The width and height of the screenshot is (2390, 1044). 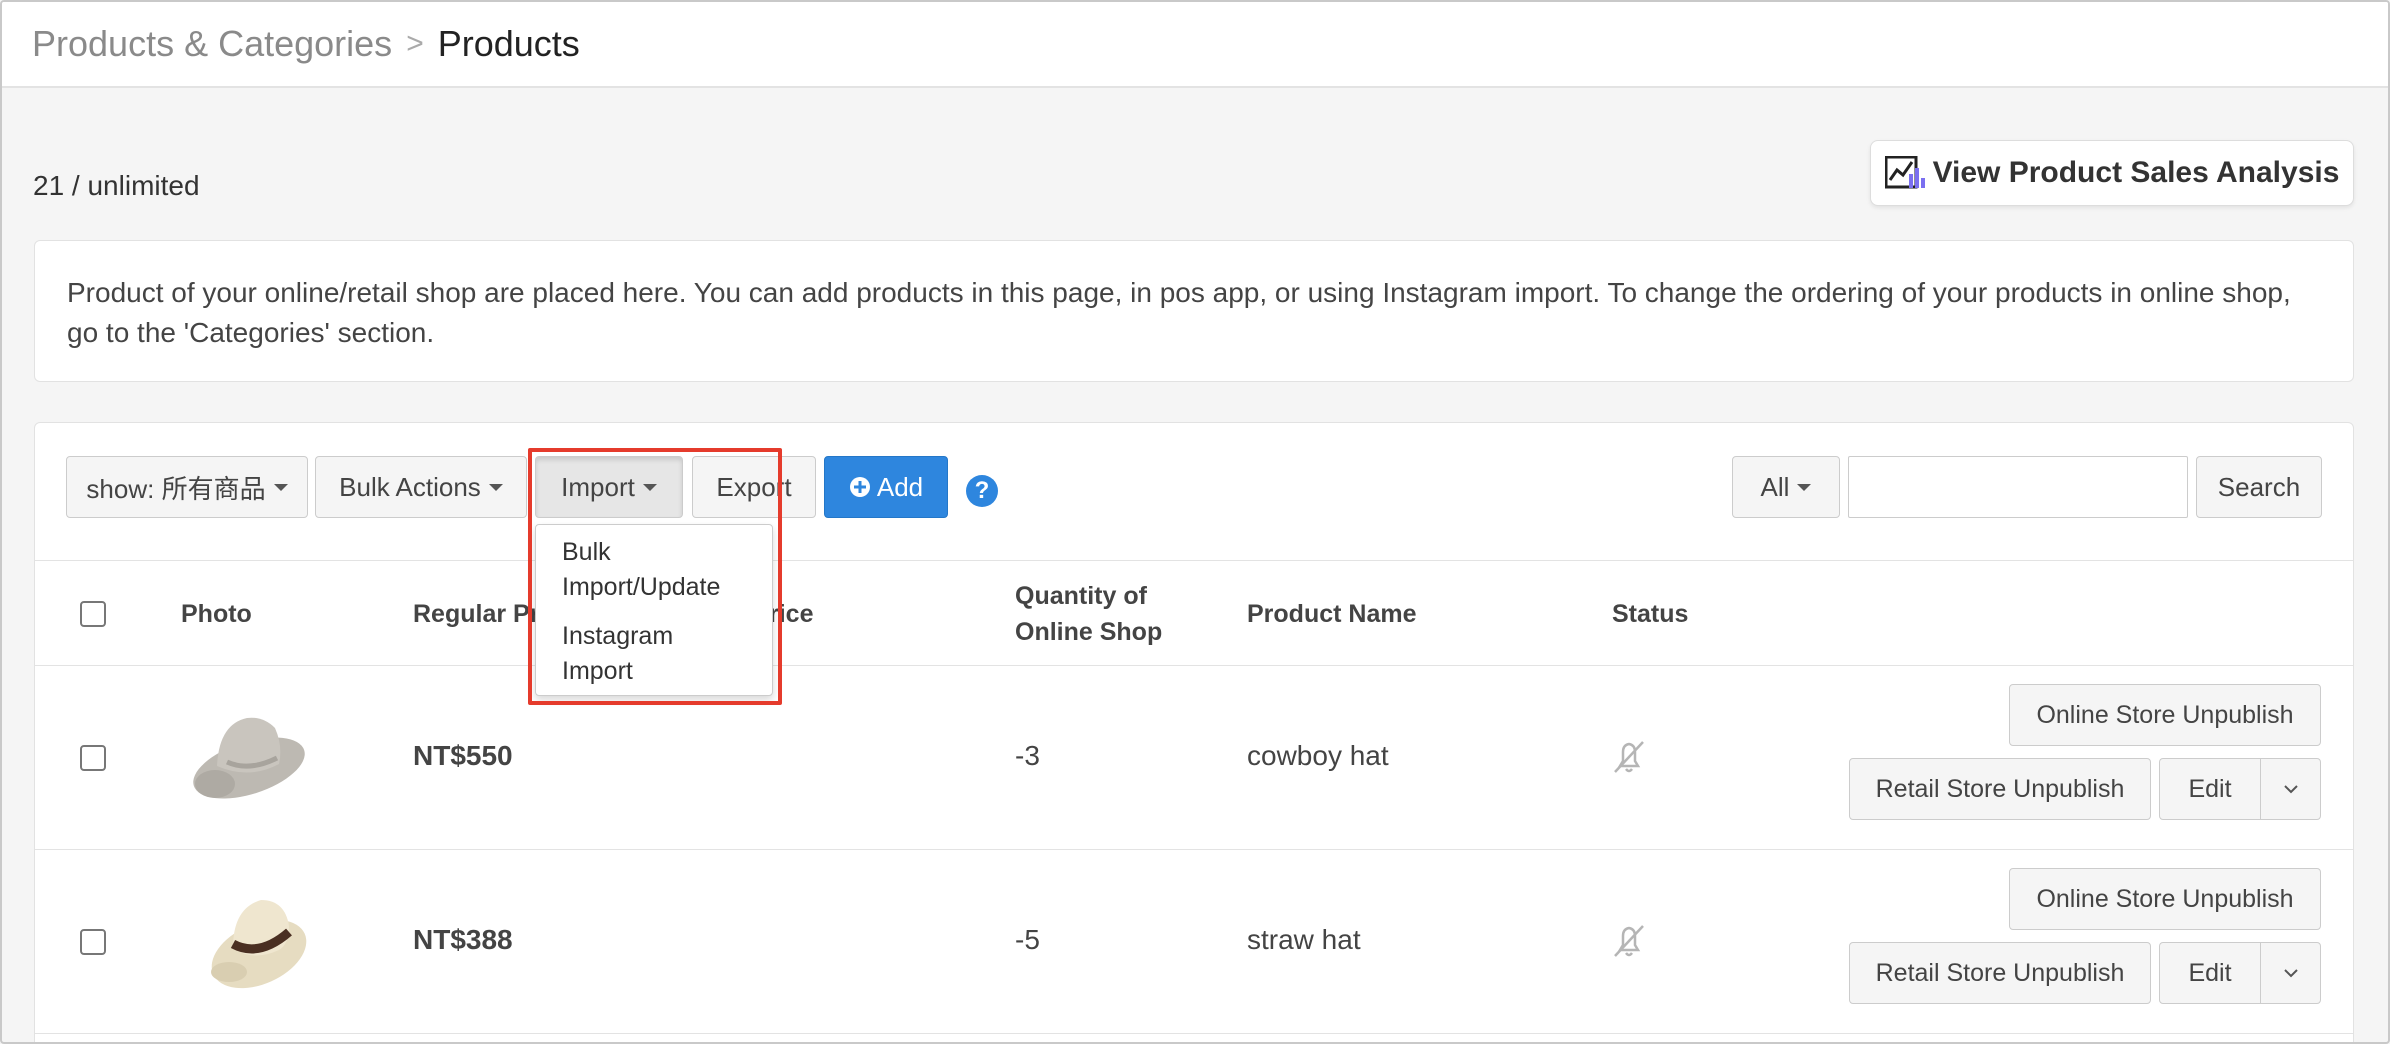 I want to click on scope-dropdown: All, so click(x=1786, y=487).